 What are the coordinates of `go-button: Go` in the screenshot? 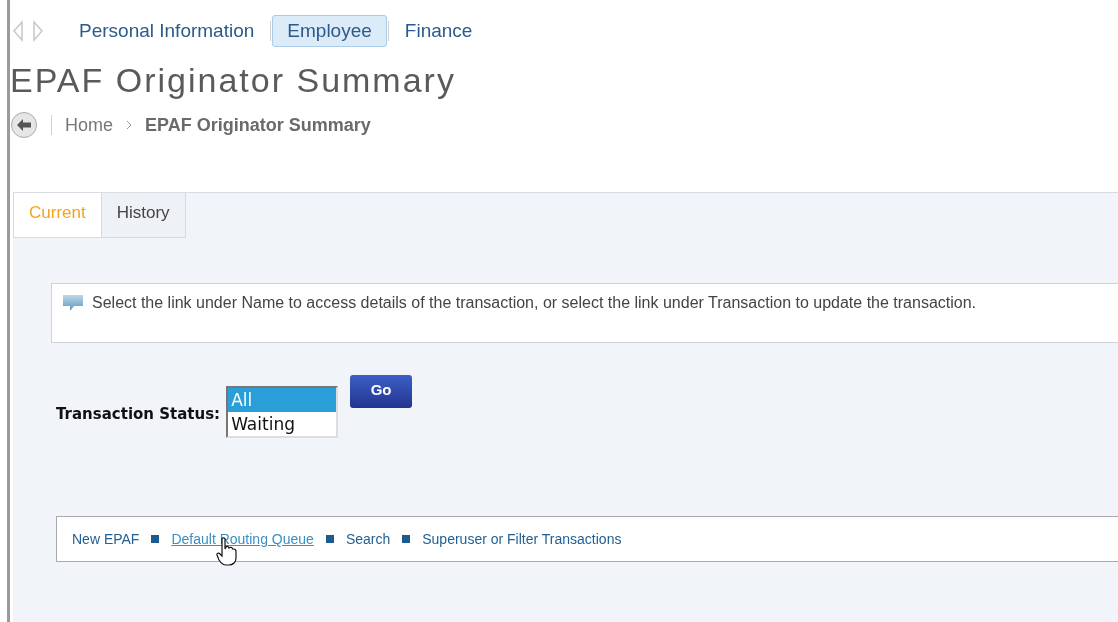 It's located at (381, 391).